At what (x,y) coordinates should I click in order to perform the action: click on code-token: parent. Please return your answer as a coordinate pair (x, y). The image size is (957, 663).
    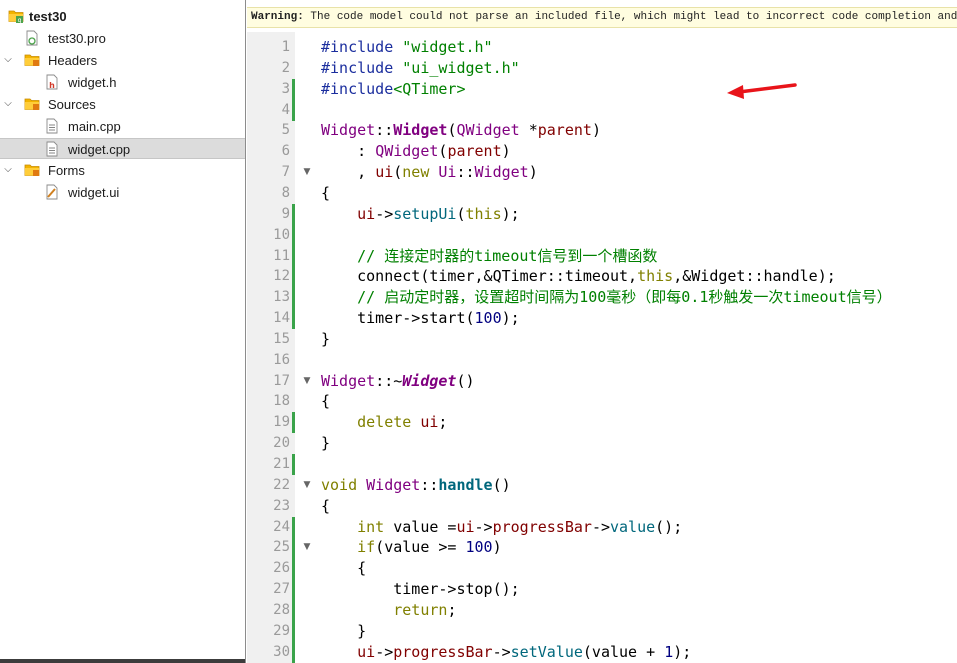
    Looking at the image, I should click on (564, 130).